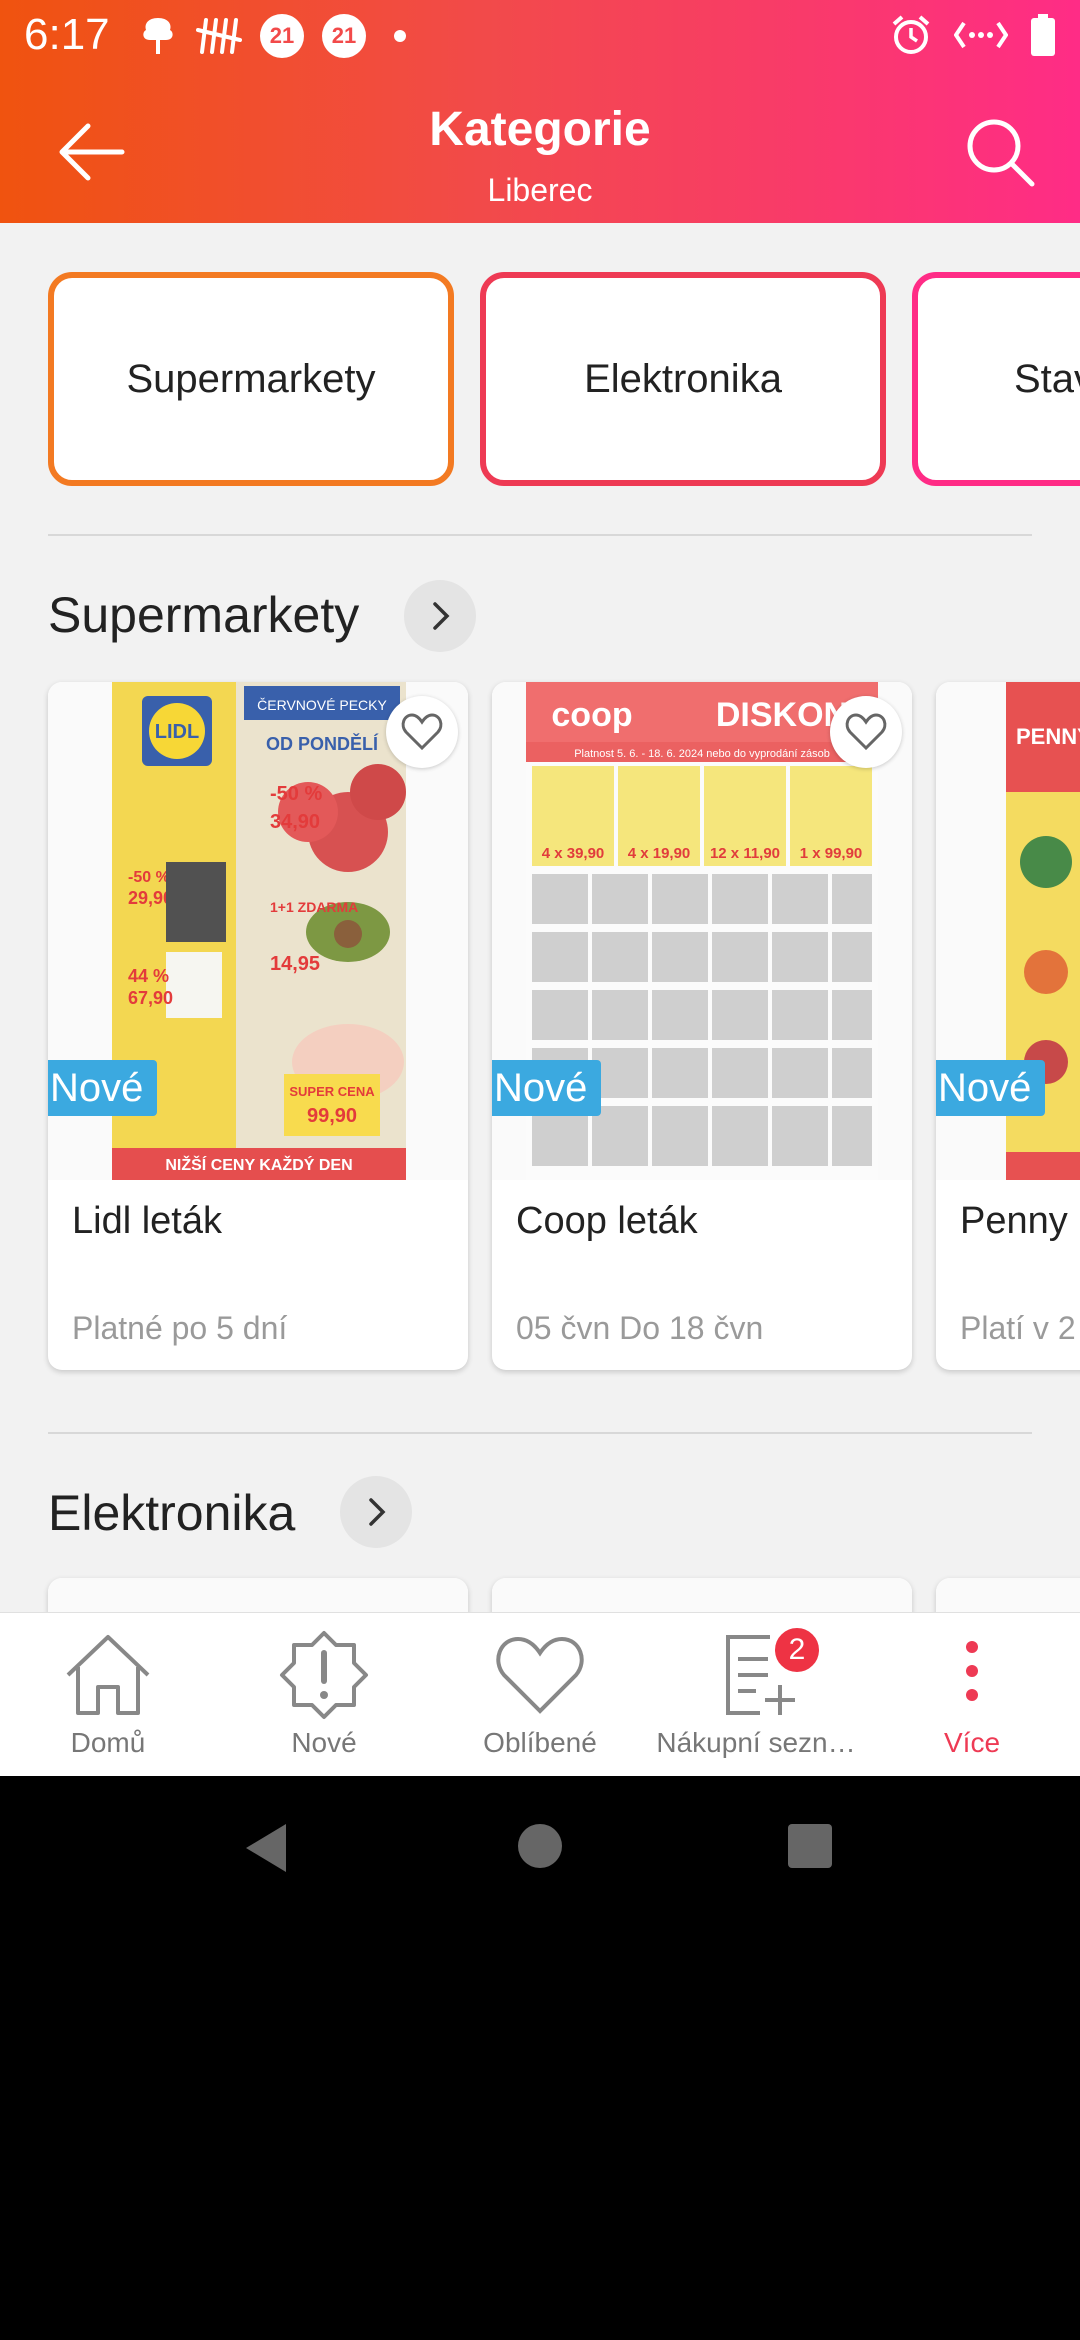 Image resolution: width=1080 pixels, height=2340 pixels. Describe the element at coordinates (158, 36) in the screenshot. I see `notification-icon` at that location.